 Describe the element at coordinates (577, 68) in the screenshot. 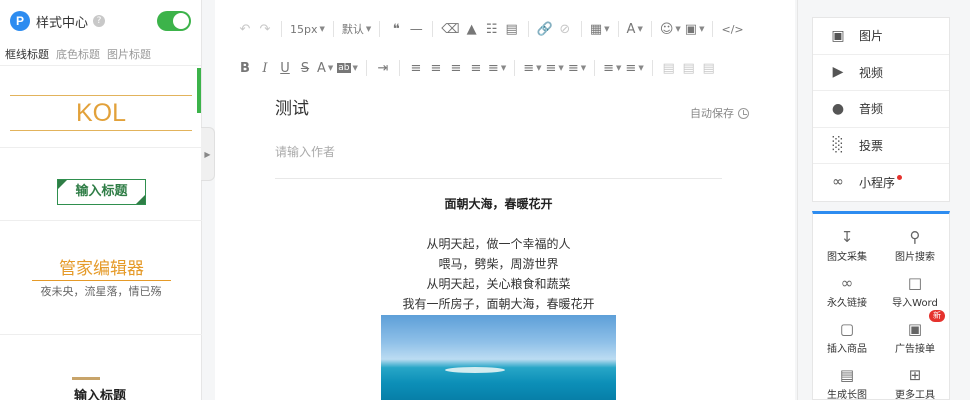

I see `line-height-icon: ≡ ▼` at that location.